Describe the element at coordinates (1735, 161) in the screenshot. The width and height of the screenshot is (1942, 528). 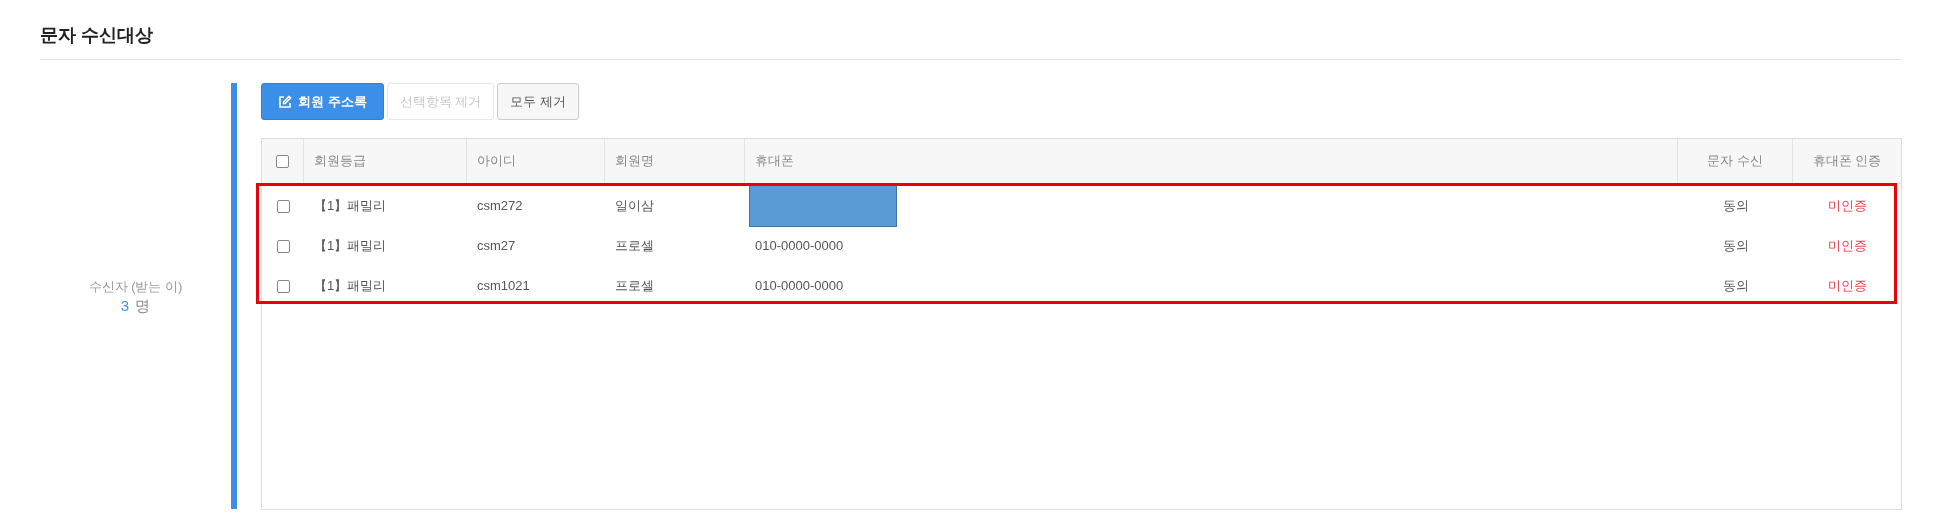
I see `column-header: 문자 수신` at that location.